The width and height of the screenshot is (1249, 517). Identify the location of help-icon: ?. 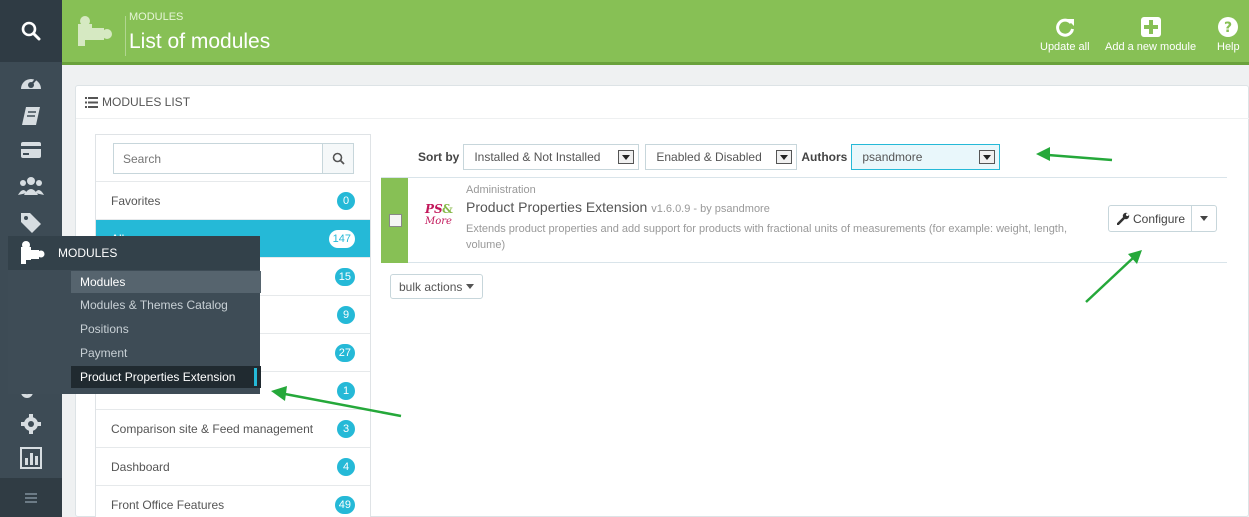
(1228, 27).